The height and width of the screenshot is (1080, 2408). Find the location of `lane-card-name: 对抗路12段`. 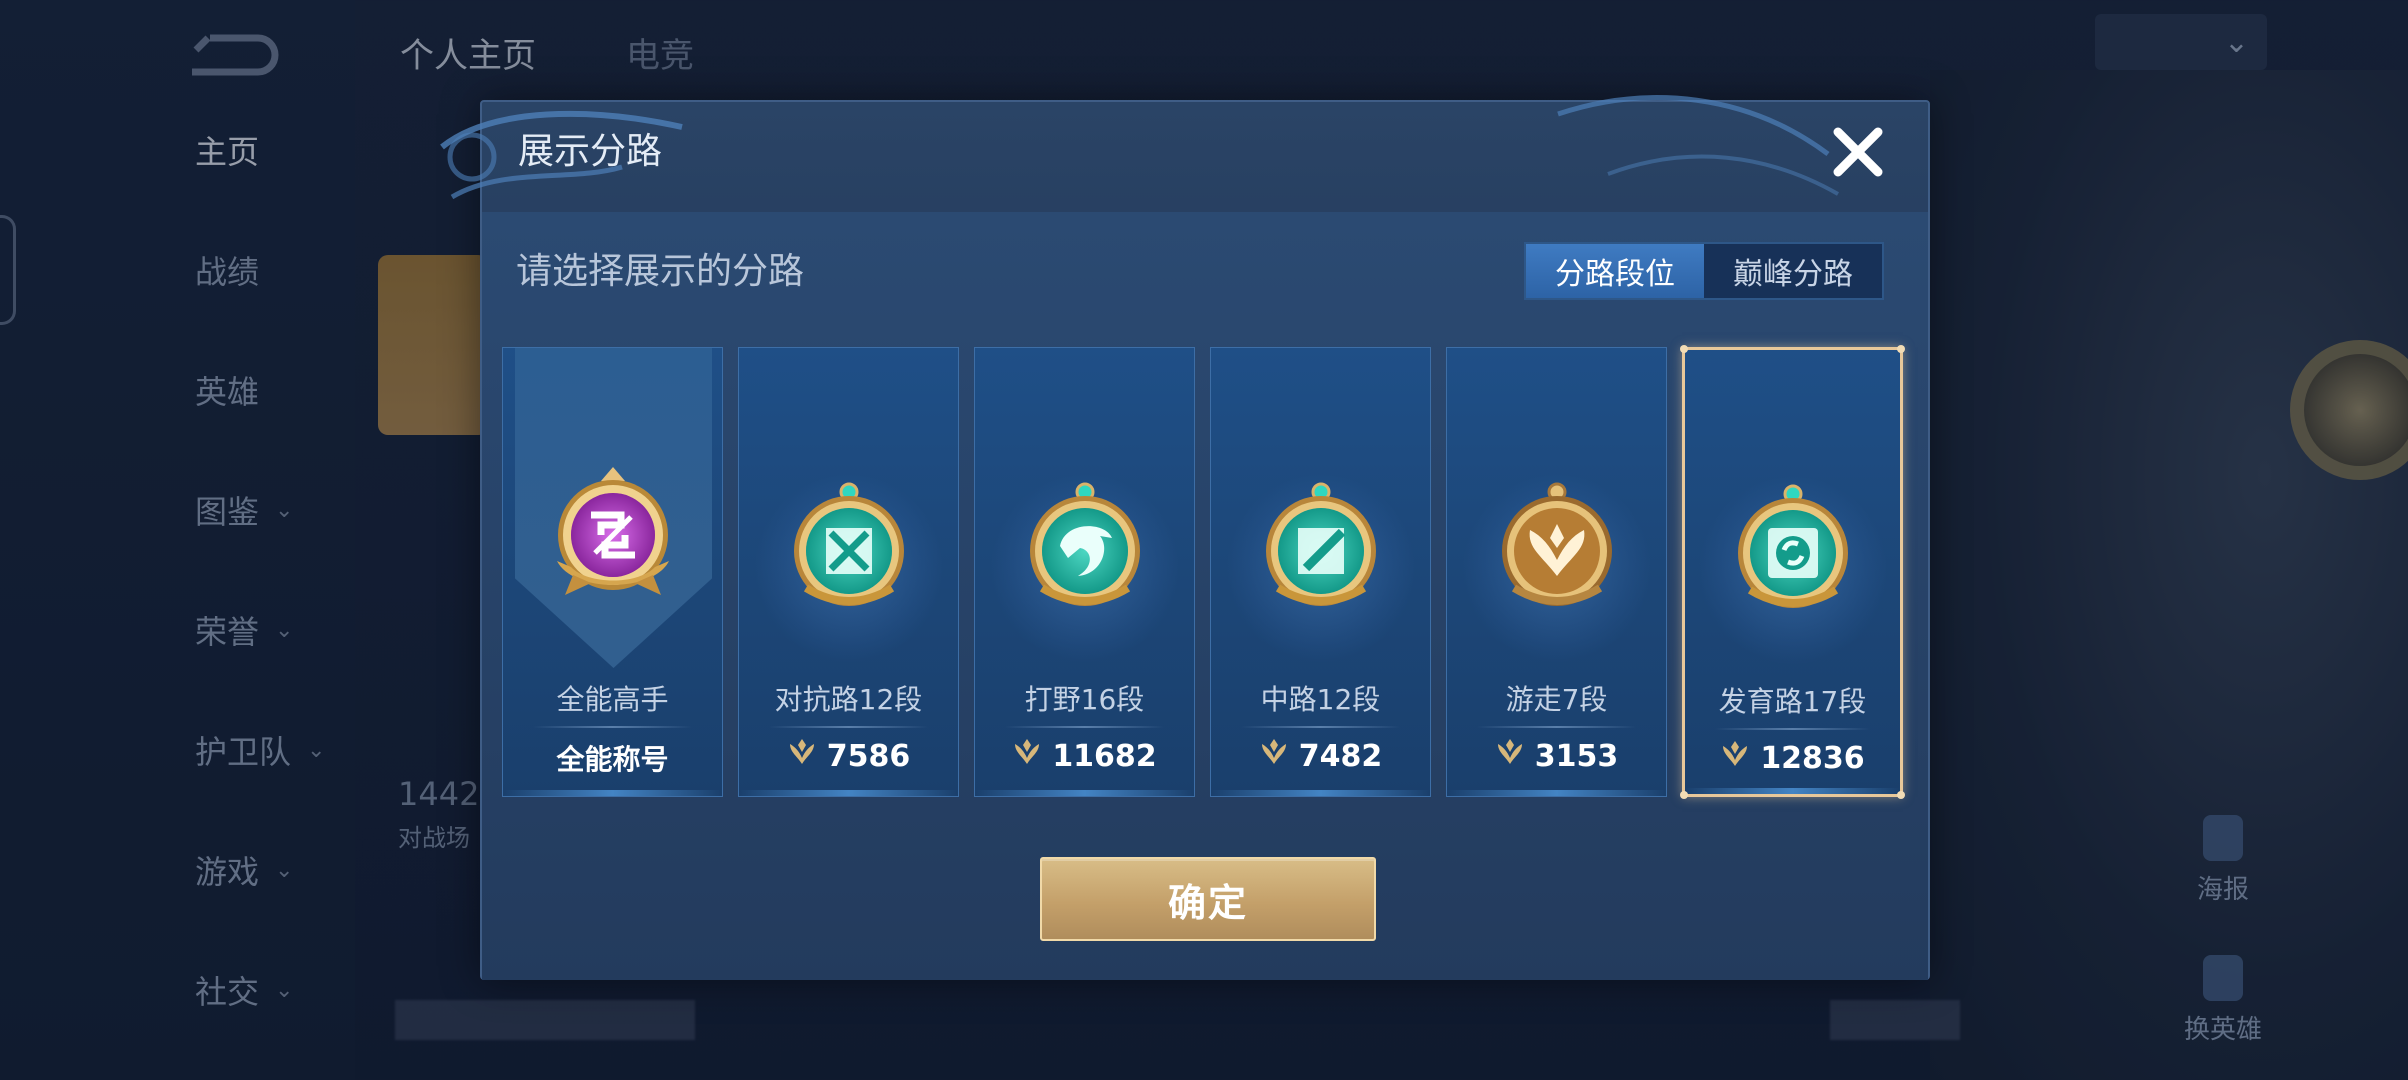

lane-card-name: 对抗路12段 is located at coordinates (848, 699).